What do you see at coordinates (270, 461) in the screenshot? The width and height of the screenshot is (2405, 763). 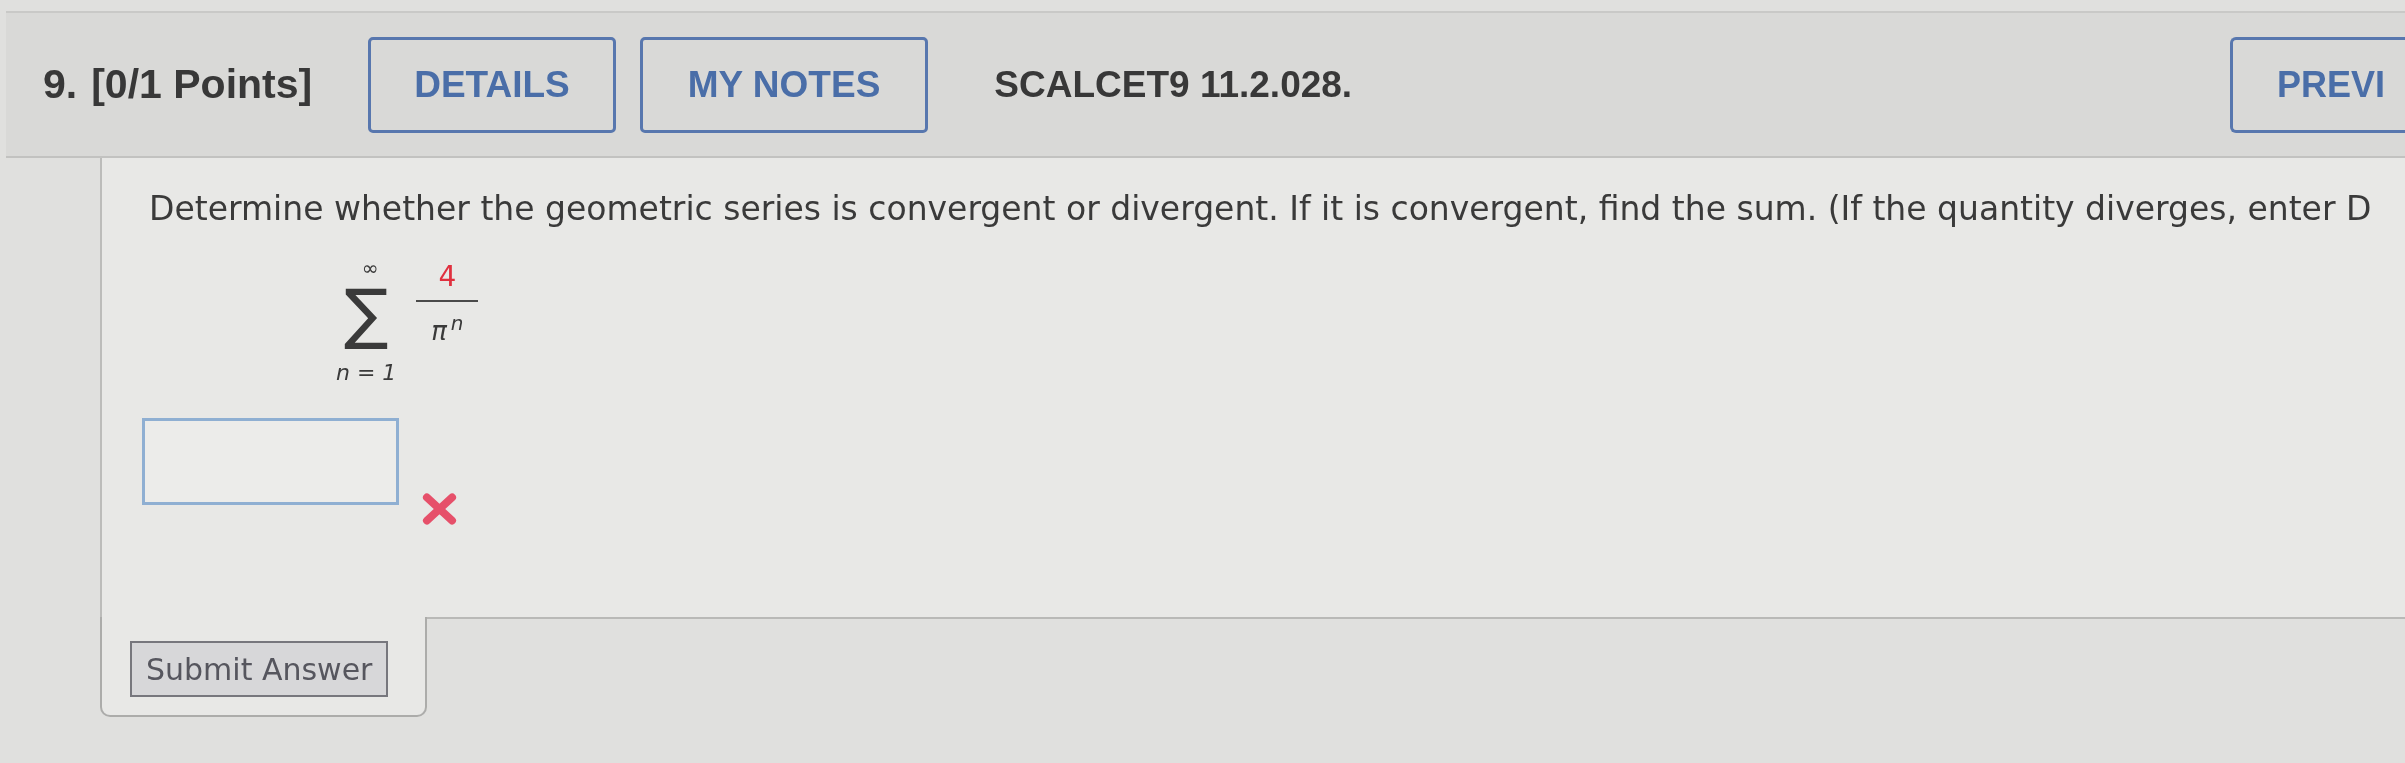 I see `answer-field` at bounding box center [270, 461].